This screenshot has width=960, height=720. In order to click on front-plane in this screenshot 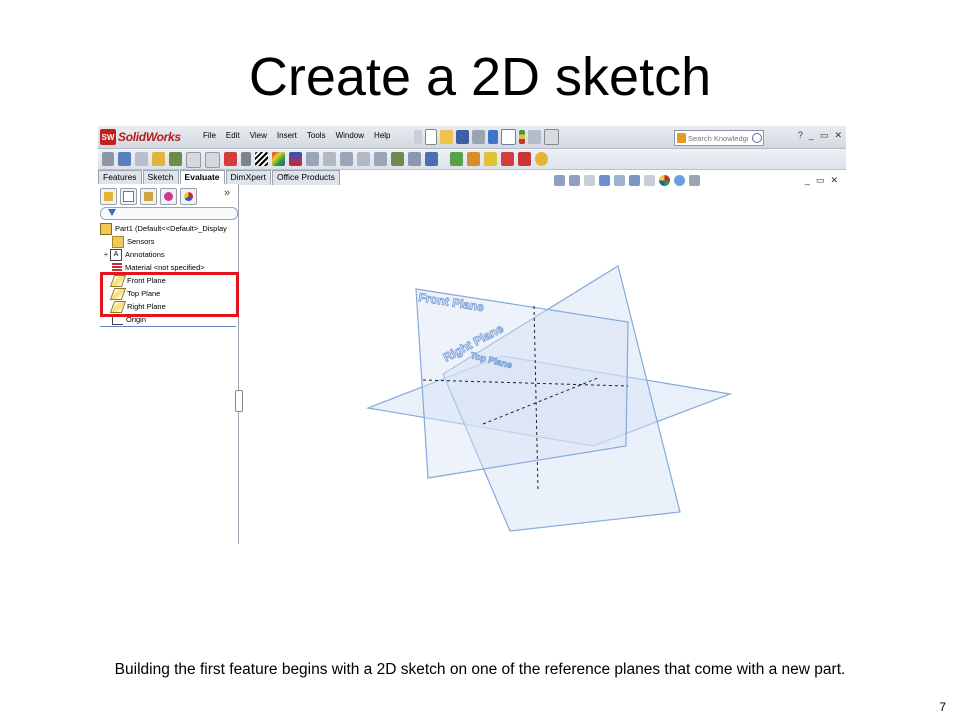, I will do `click(522, 383)`.